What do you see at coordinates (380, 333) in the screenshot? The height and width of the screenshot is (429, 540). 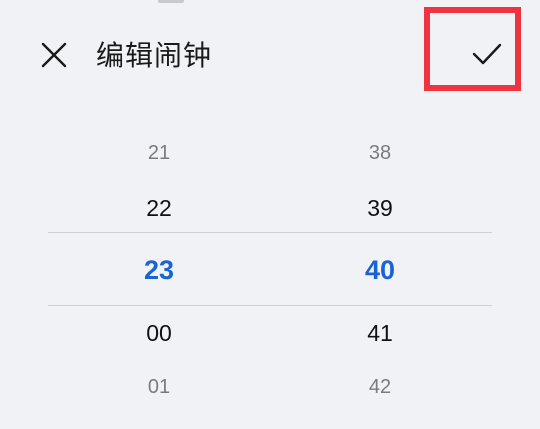 I see `minute-option: 41` at bounding box center [380, 333].